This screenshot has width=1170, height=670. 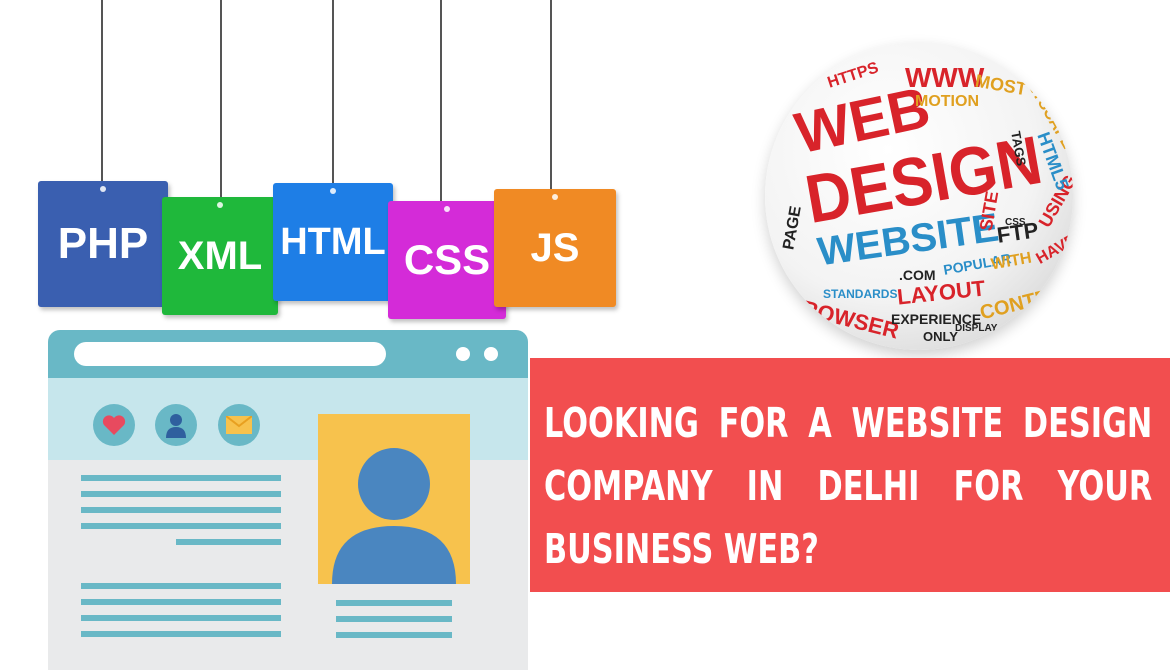 I want to click on tag-js: JS, so click(x=555, y=248).